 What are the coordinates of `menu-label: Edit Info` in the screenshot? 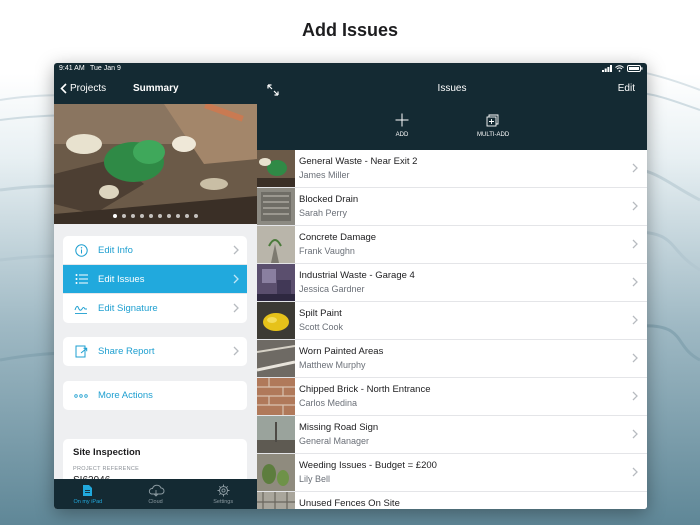 It's located at (115, 250).